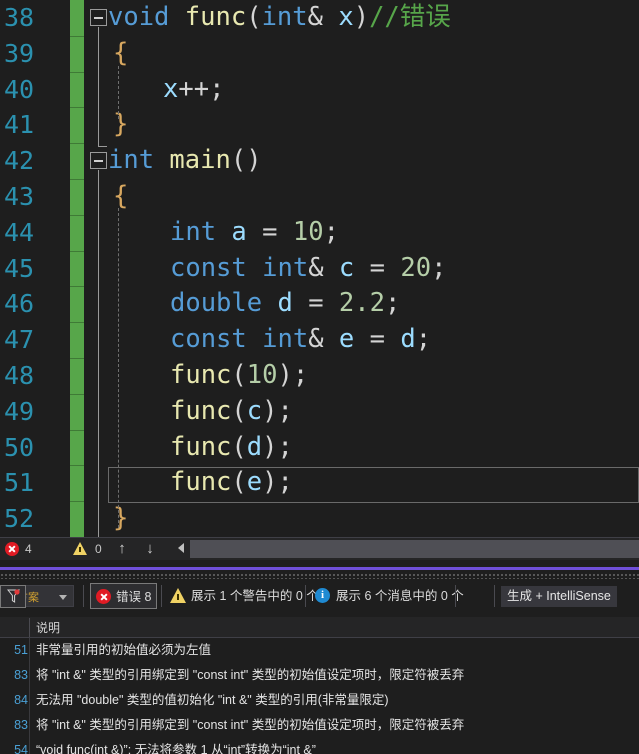  Describe the element at coordinates (319, 575) in the screenshot. I see `panel-drag-grip` at that location.